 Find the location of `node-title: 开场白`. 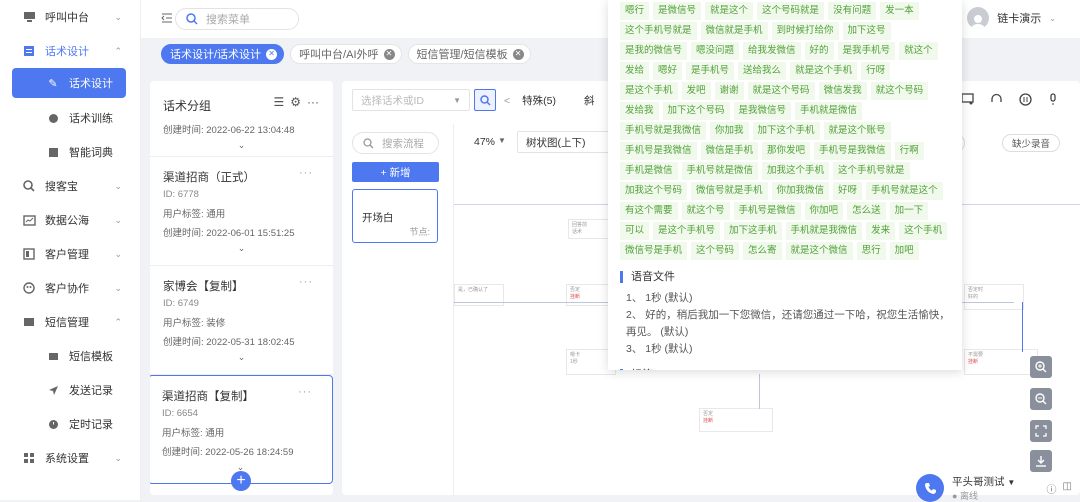

node-title: 开场白 is located at coordinates (378, 218).